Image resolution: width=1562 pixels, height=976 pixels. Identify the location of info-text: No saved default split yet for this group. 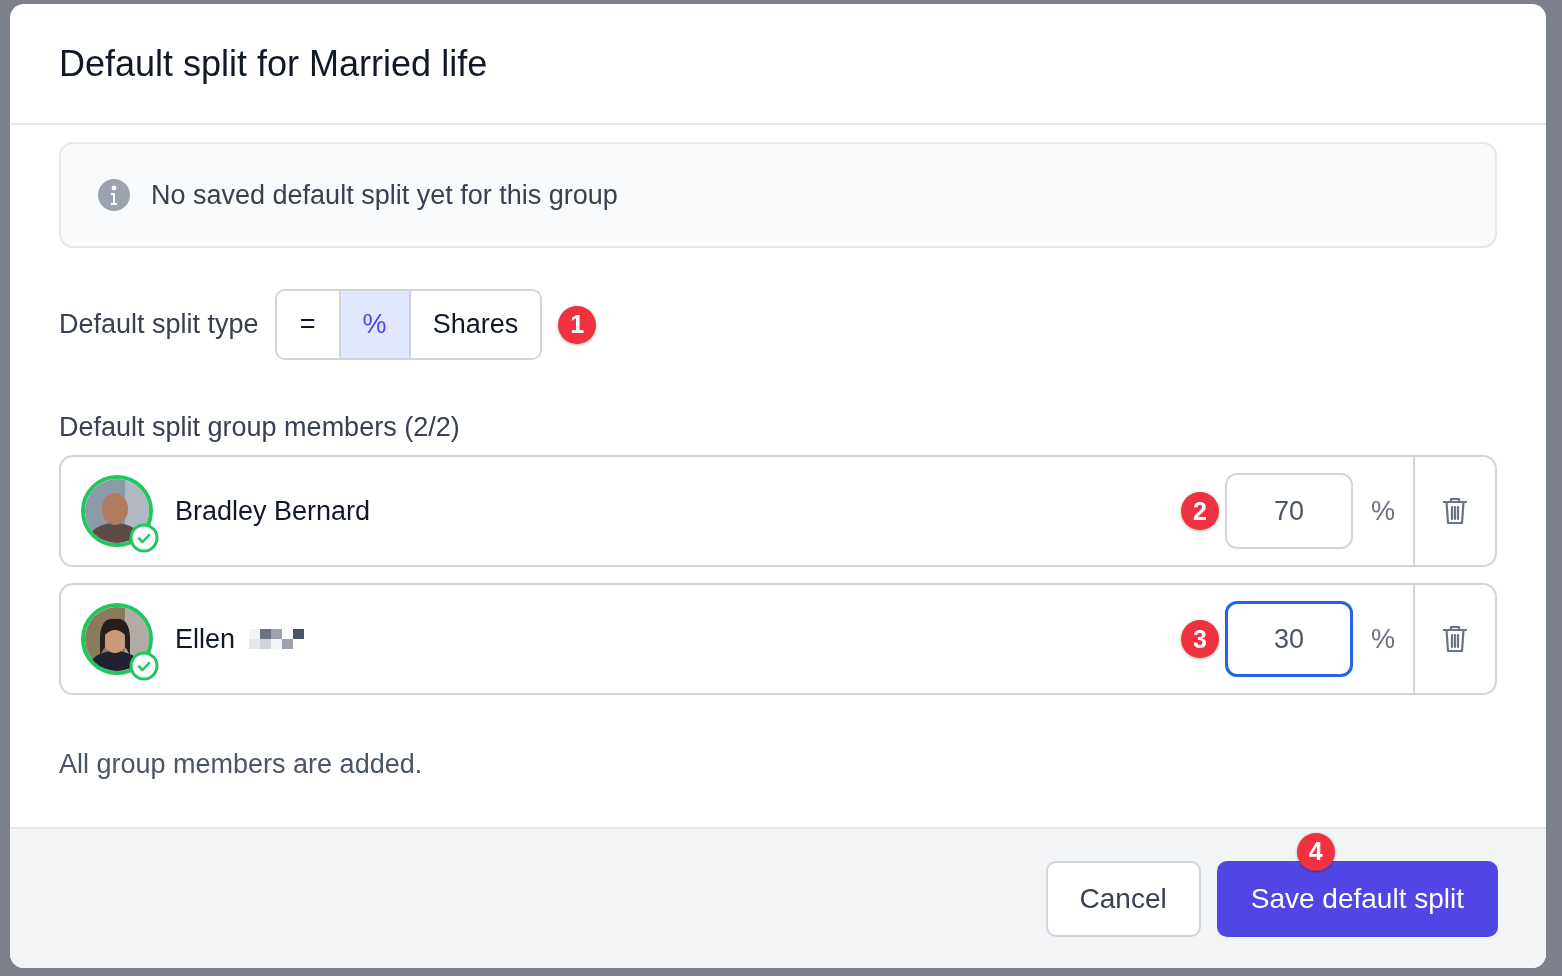
(384, 195).